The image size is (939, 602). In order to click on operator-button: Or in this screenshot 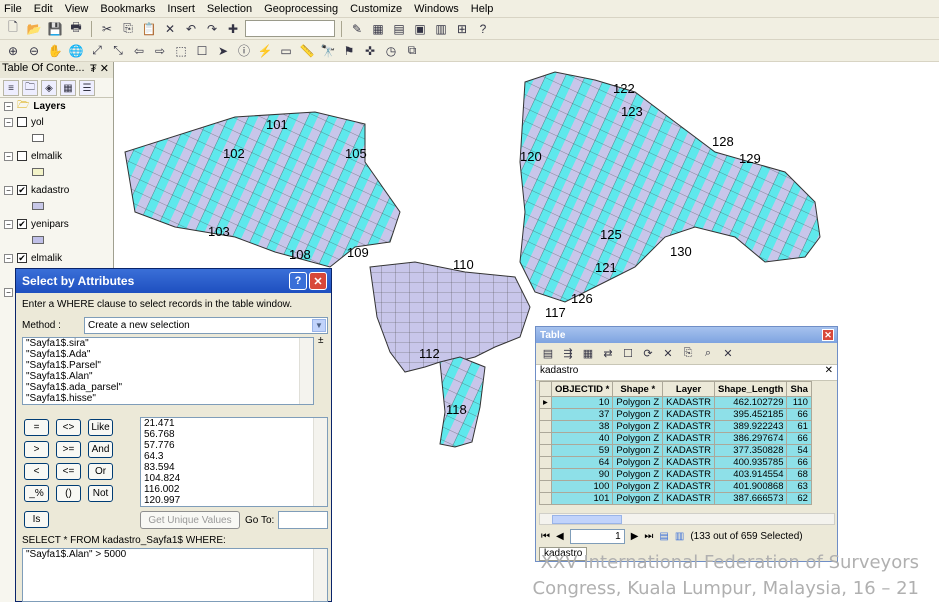, I will do `click(100, 471)`.